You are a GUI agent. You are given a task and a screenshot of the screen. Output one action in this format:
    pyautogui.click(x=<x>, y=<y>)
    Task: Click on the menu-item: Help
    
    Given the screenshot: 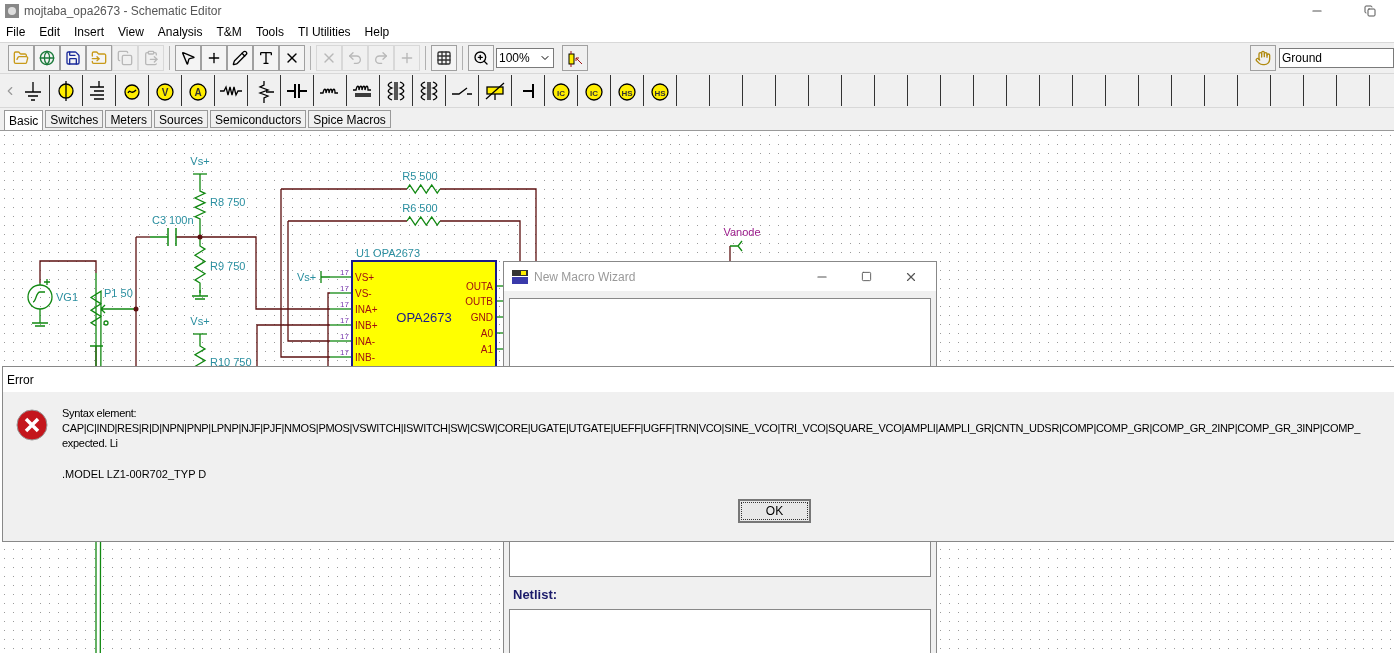 What is the action you would take?
    pyautogui.click(x=377, y=32)
    